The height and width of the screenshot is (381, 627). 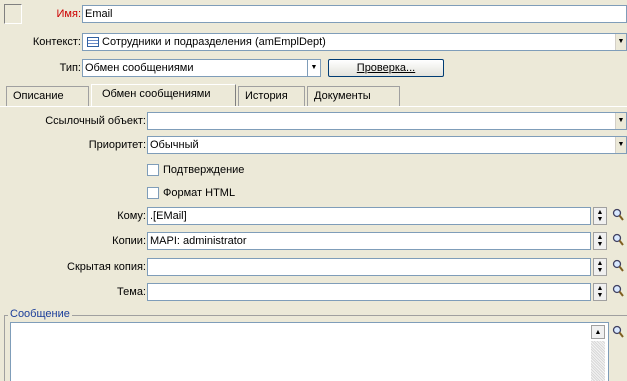 What do you see at coordinates (199, 193) in the screenshot?
I see `html-format-label: Формат HTML` at bounding box center [199, 193].